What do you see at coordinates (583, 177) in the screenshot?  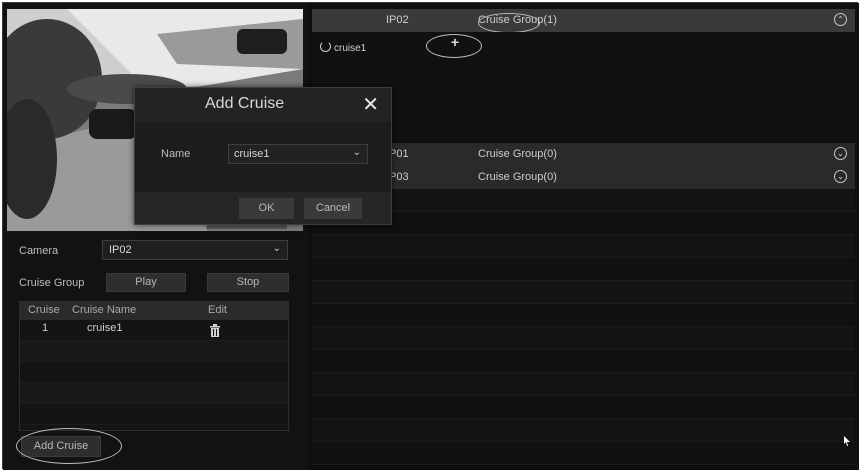 I see `cruise-group-header: IP03 Cruise Group(0) ⌄` at bounding box center [583, 177].